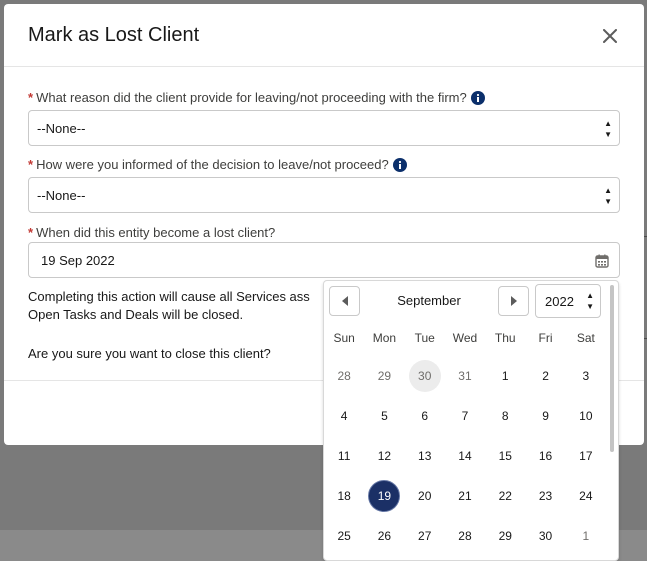 The height and width of the screenshot is (561, 647). Describe the element at coordinates (586, 456) in the screenshot. I see `calendar-day: 17` at that location.